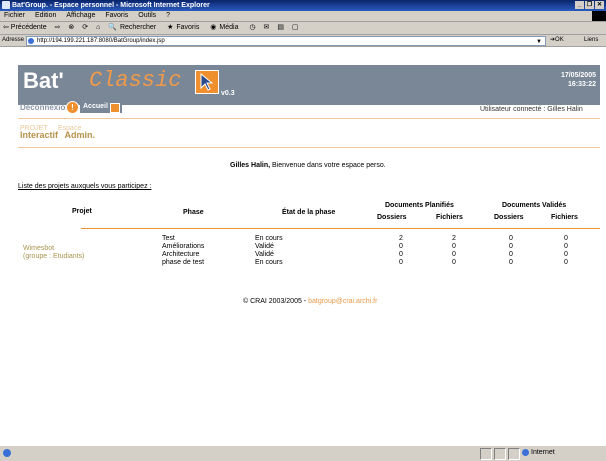  I want to click on favorites-button: ★ Favoris, so click(184, 27).